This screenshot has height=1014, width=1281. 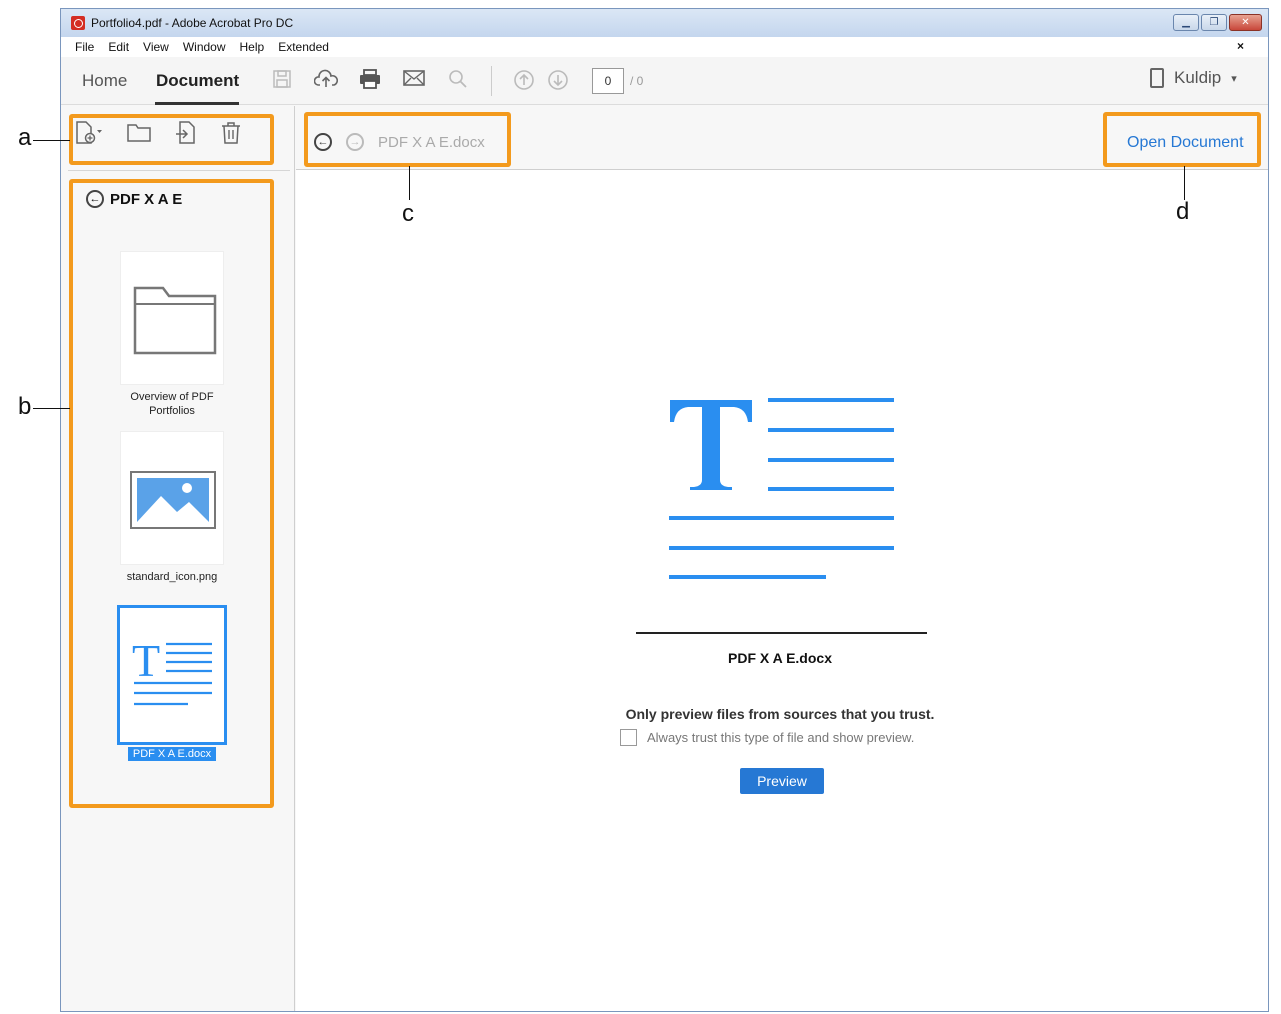 What do you see at coordinates (171, 139) in the screenshot?
I see `highlight-box-a` at bounding box center [171, 139].